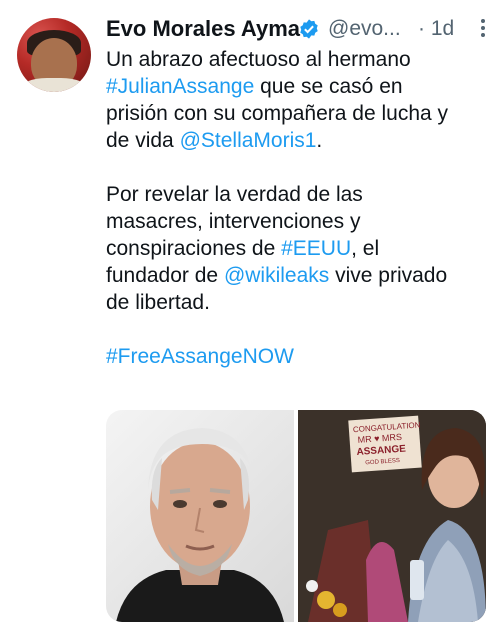 Image resolution: width=501 pixels, height=640 pixels. What do you see at coordinates (180, 86) in the screenshot?
I see `hashtag-julianassange-link: #JulianAssange` at bounding box center [180, 86].